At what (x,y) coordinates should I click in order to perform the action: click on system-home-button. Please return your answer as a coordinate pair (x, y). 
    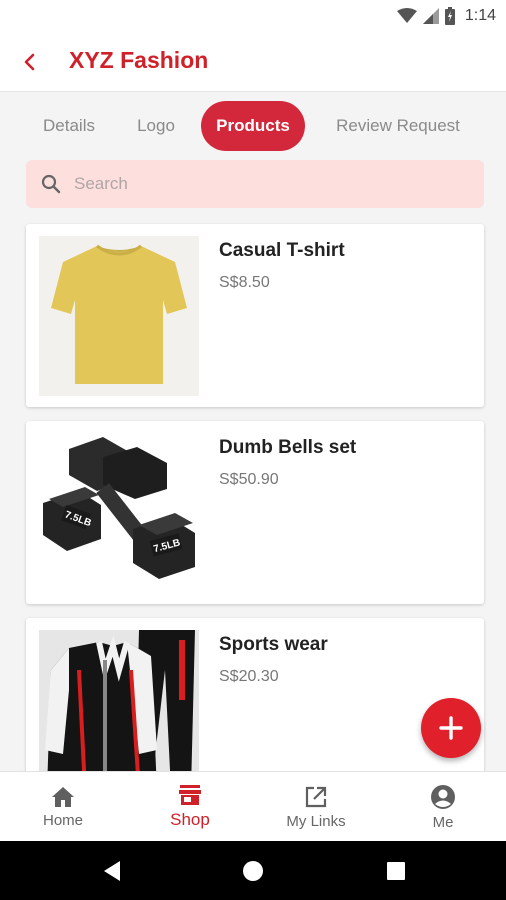
    Looking at the image, I should click on (253, 871).